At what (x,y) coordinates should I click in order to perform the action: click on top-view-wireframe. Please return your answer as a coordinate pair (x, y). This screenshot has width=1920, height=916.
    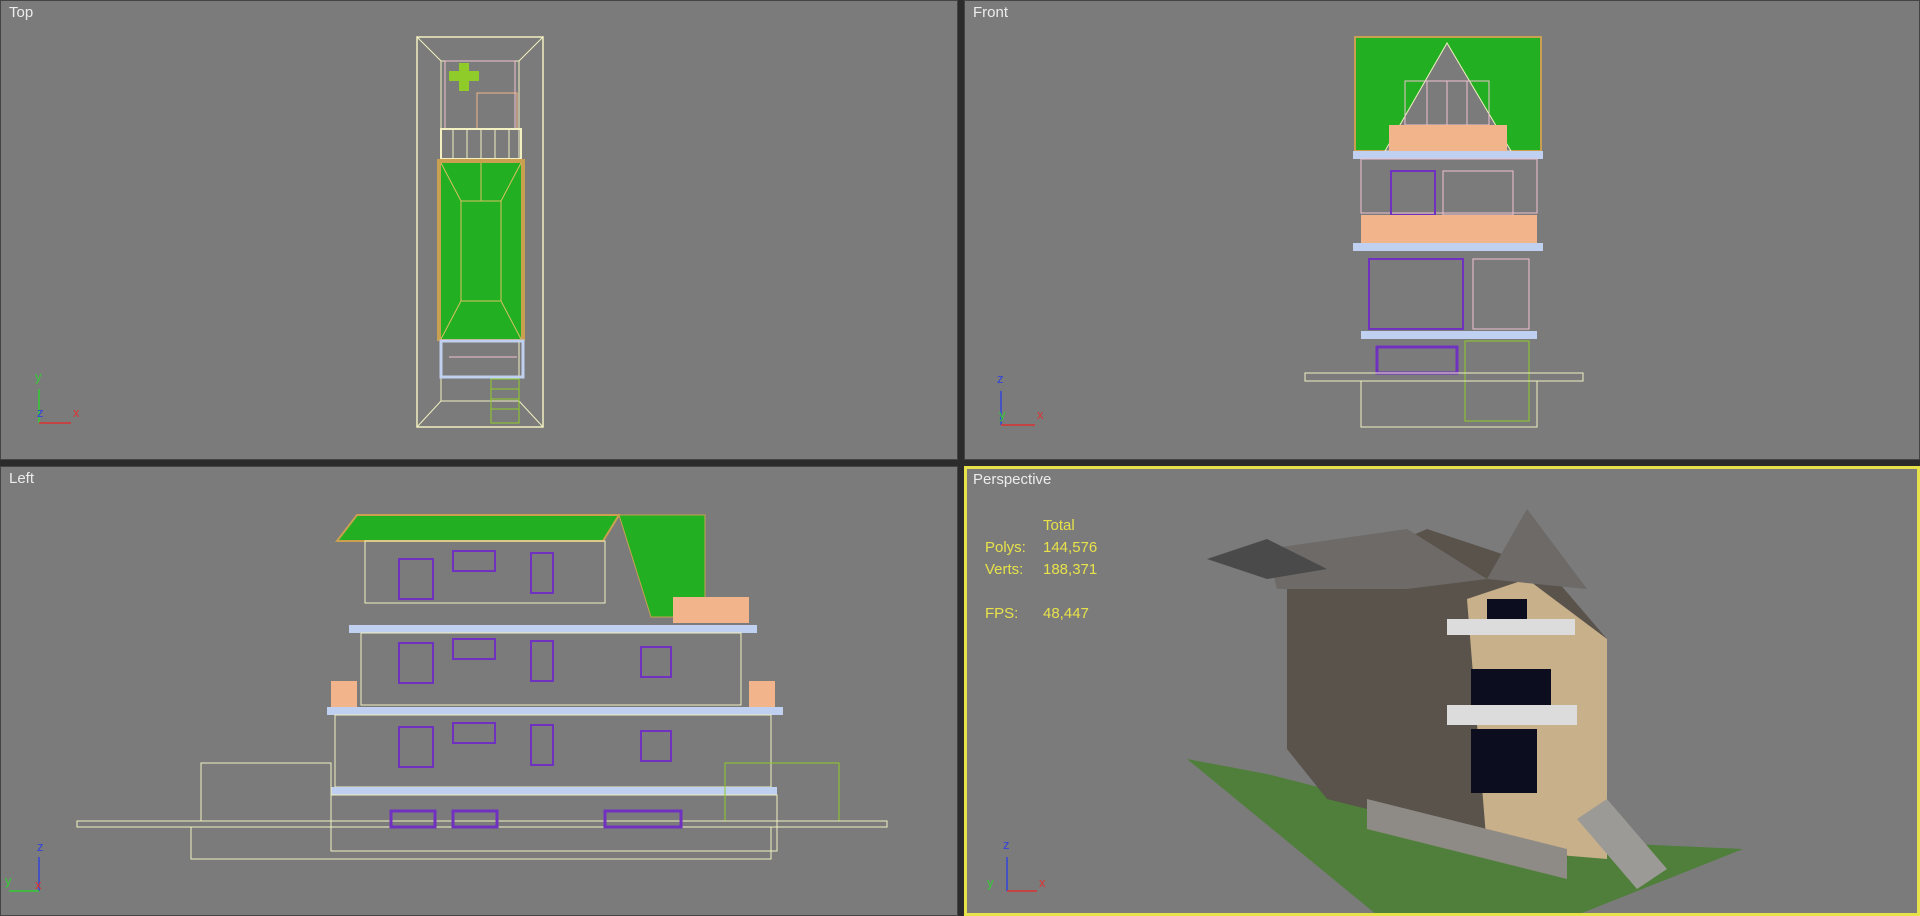
    Looking at the image, I should click on (291, 232).